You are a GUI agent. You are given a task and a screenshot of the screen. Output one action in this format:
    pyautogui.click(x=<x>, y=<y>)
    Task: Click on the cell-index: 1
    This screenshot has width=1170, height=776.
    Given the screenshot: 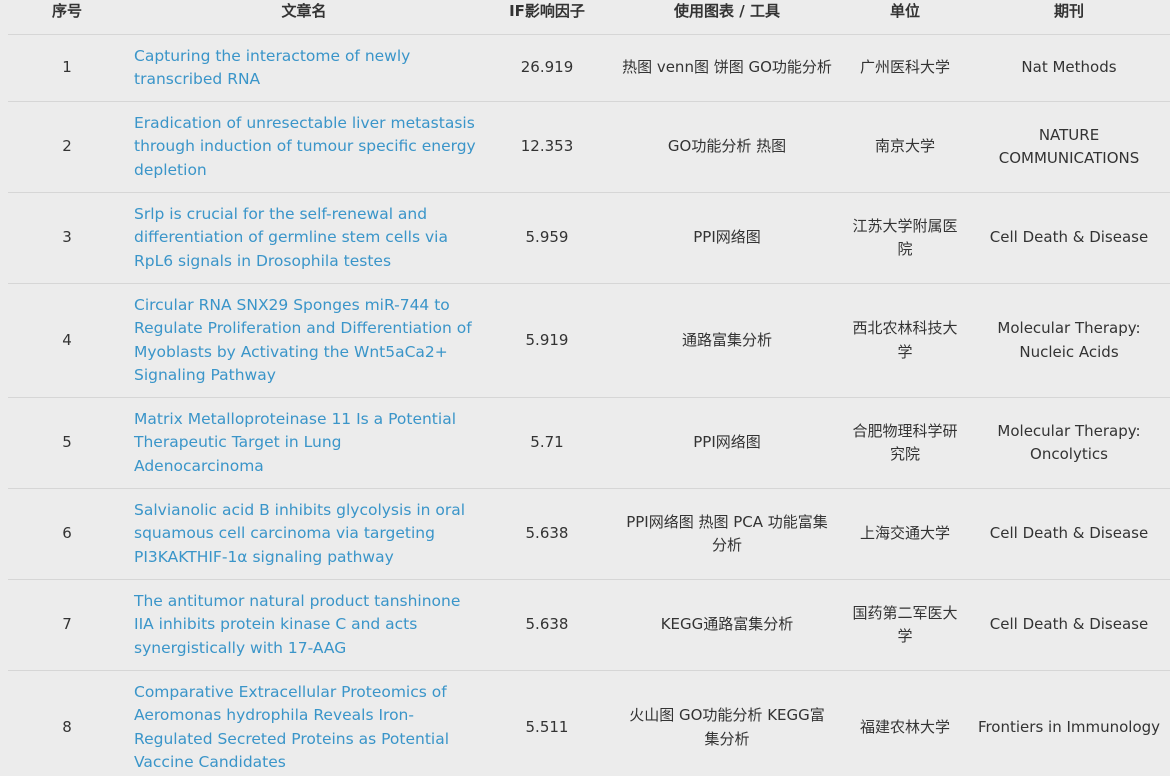 What is the action you would take?
    pyautogui.click(x=67, y=68)
    